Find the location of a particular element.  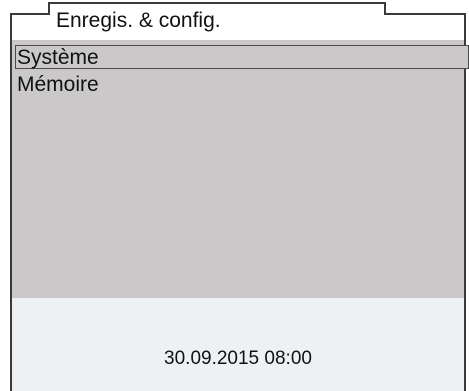

date-time-display: 30.09.2015 08:00 is located at coordinates (238, 358).